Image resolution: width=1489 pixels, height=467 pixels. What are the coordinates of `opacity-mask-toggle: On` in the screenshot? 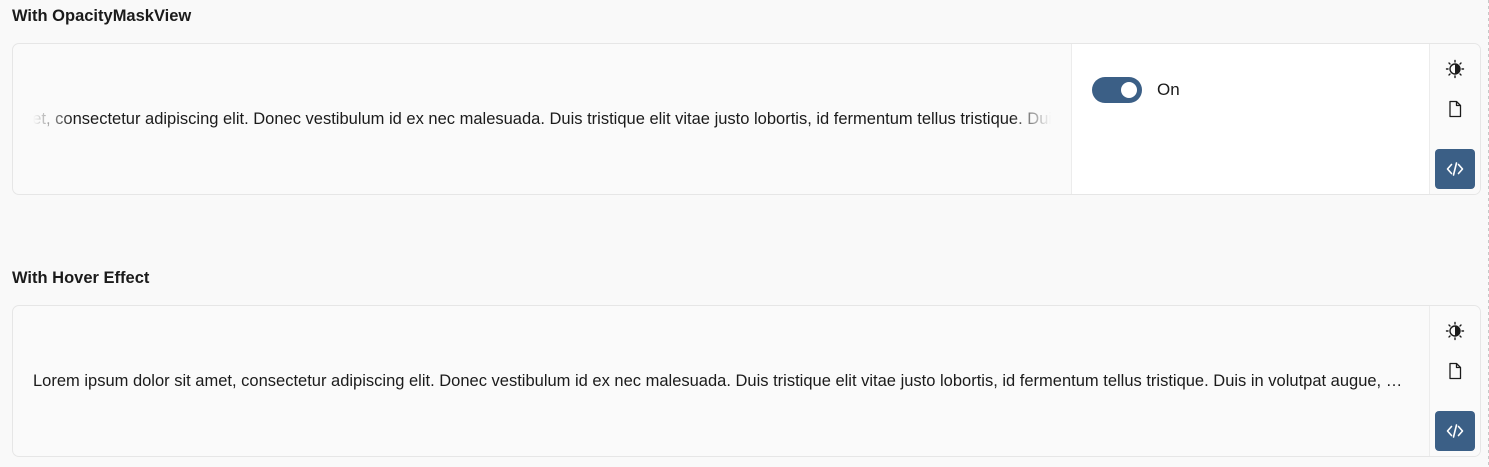 It's located at (1136, 90).